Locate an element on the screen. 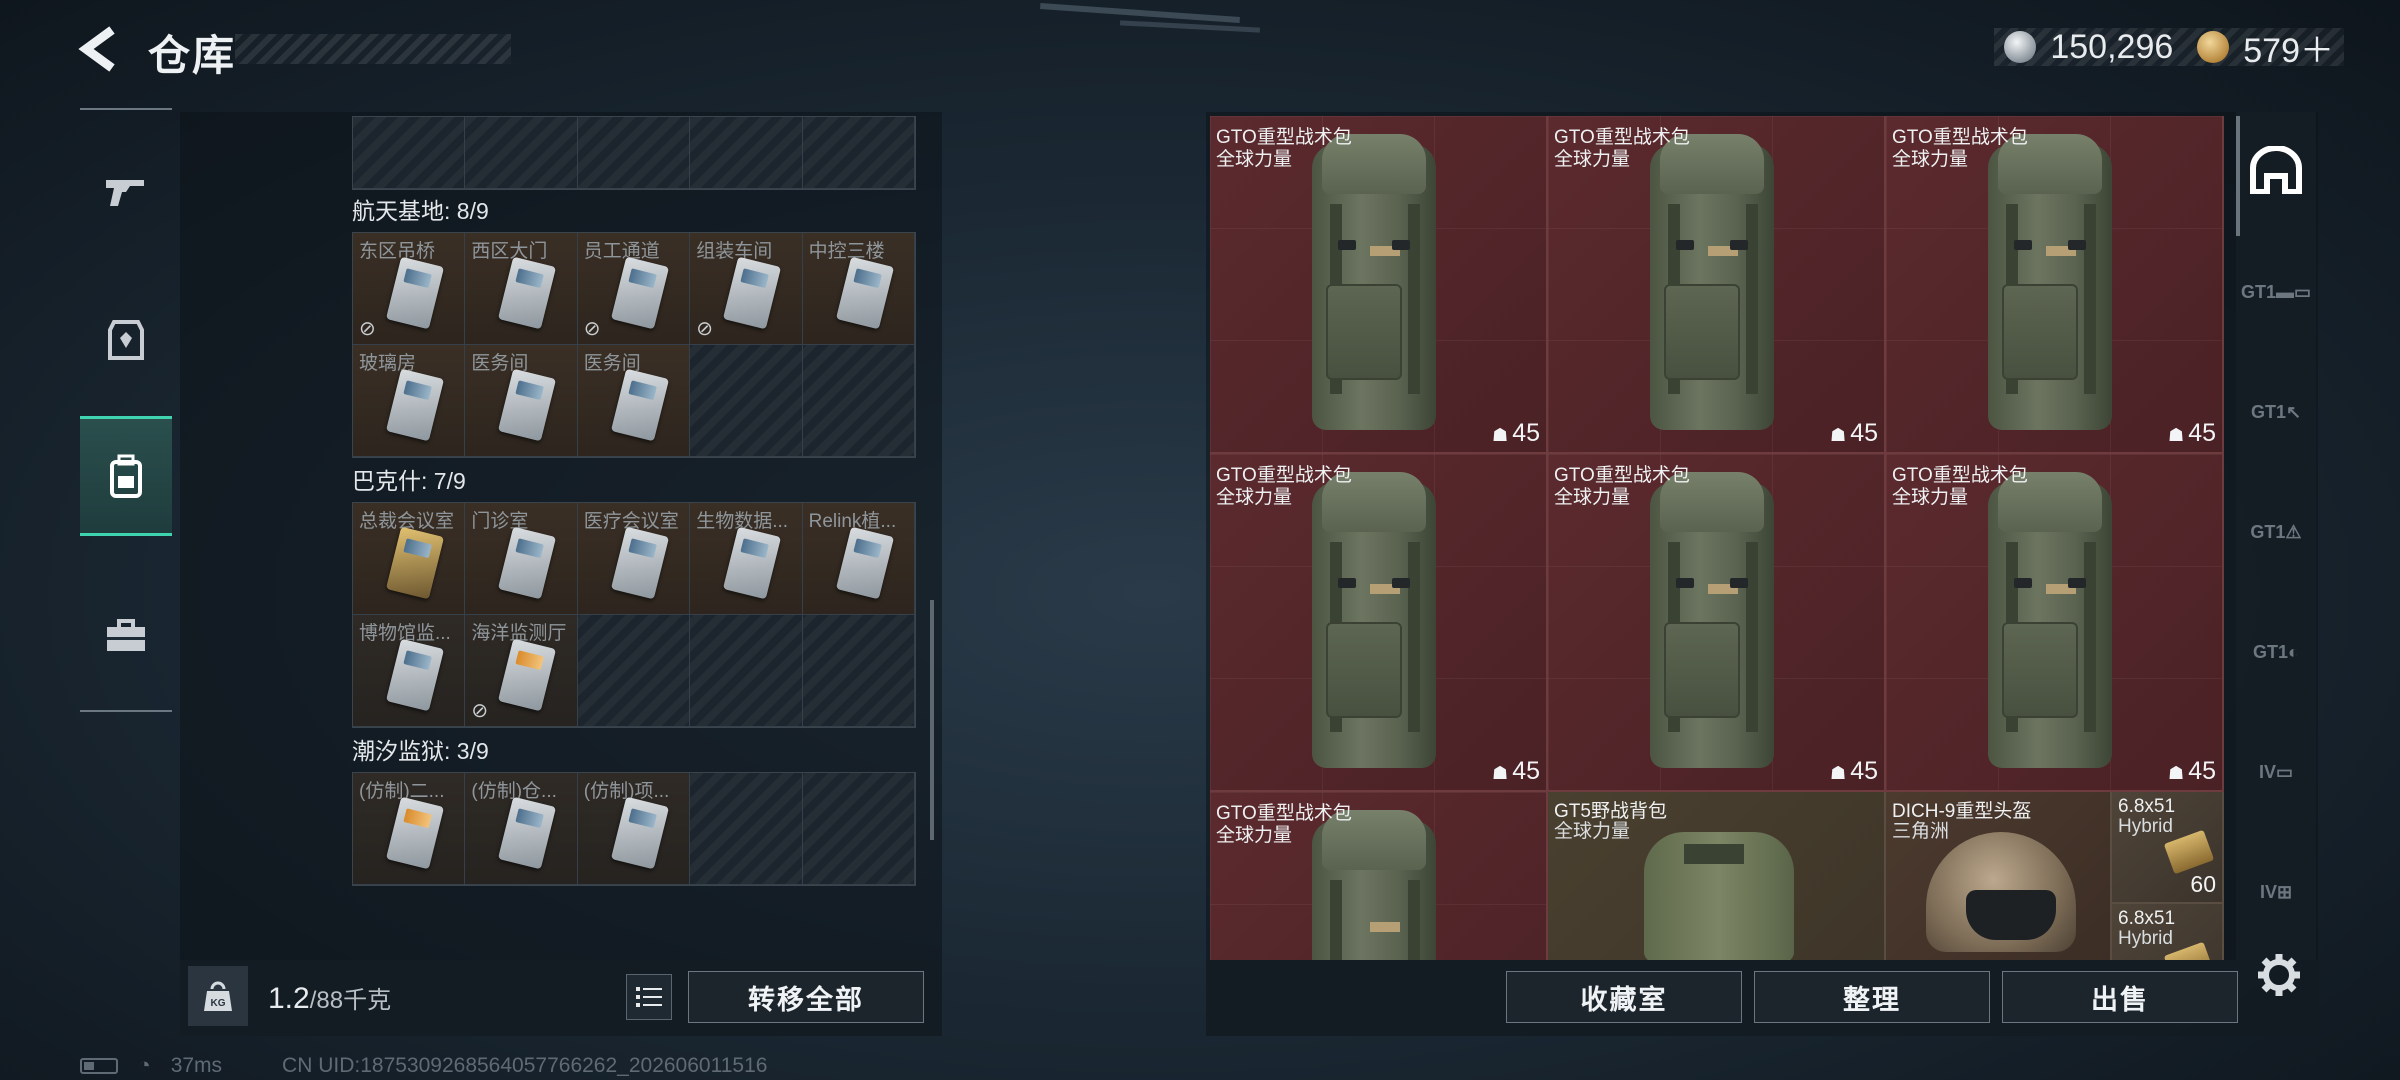  toolbox-icon is located at coordinates (126, 635).